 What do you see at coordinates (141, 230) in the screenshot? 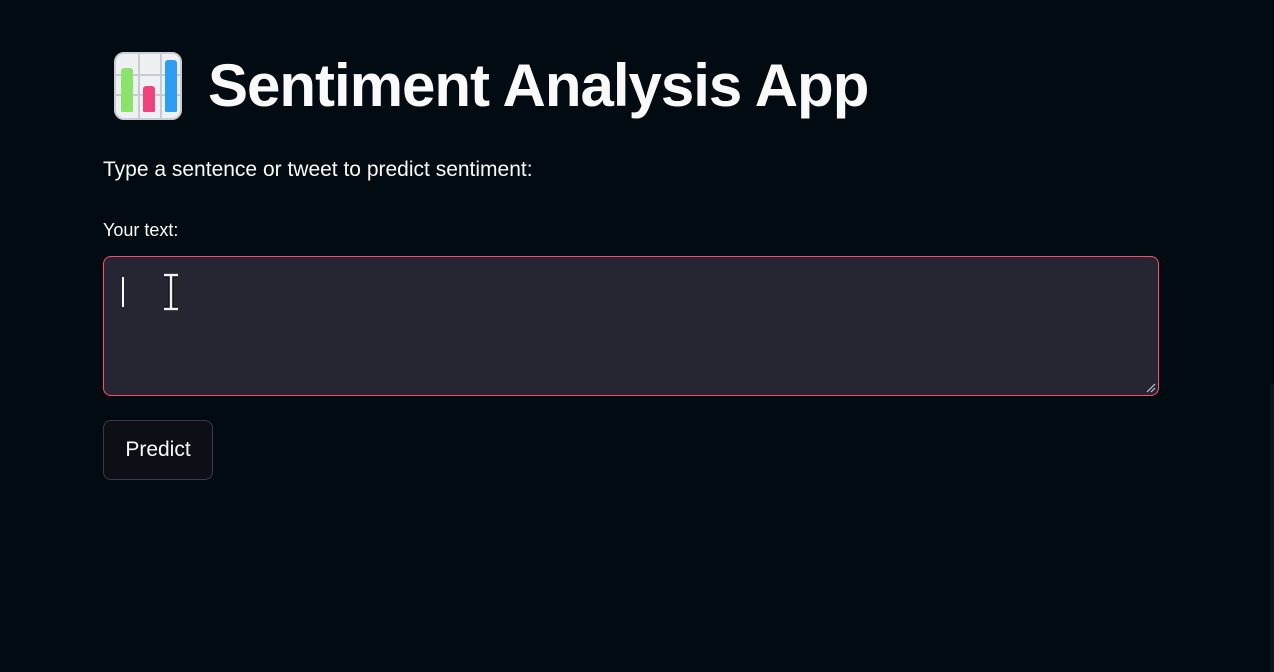
I see `text-input-label: Your text:` at bounding box center [141, 230].